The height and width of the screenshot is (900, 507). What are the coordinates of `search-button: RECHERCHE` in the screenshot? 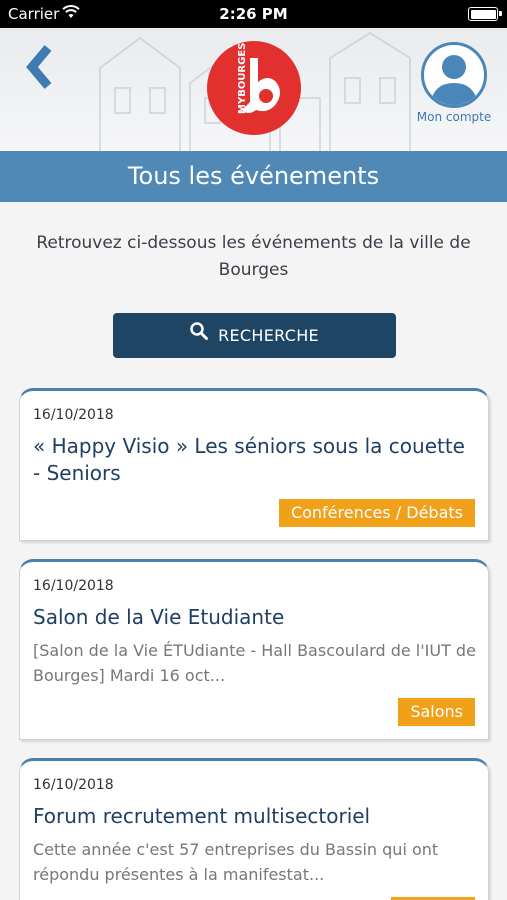 It's located at (254, 335).